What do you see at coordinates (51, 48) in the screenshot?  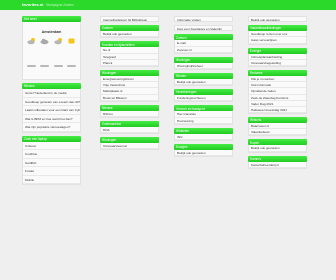 I see `weather-widget: Het weer Amsterdam` at bounding box center [51, 48].